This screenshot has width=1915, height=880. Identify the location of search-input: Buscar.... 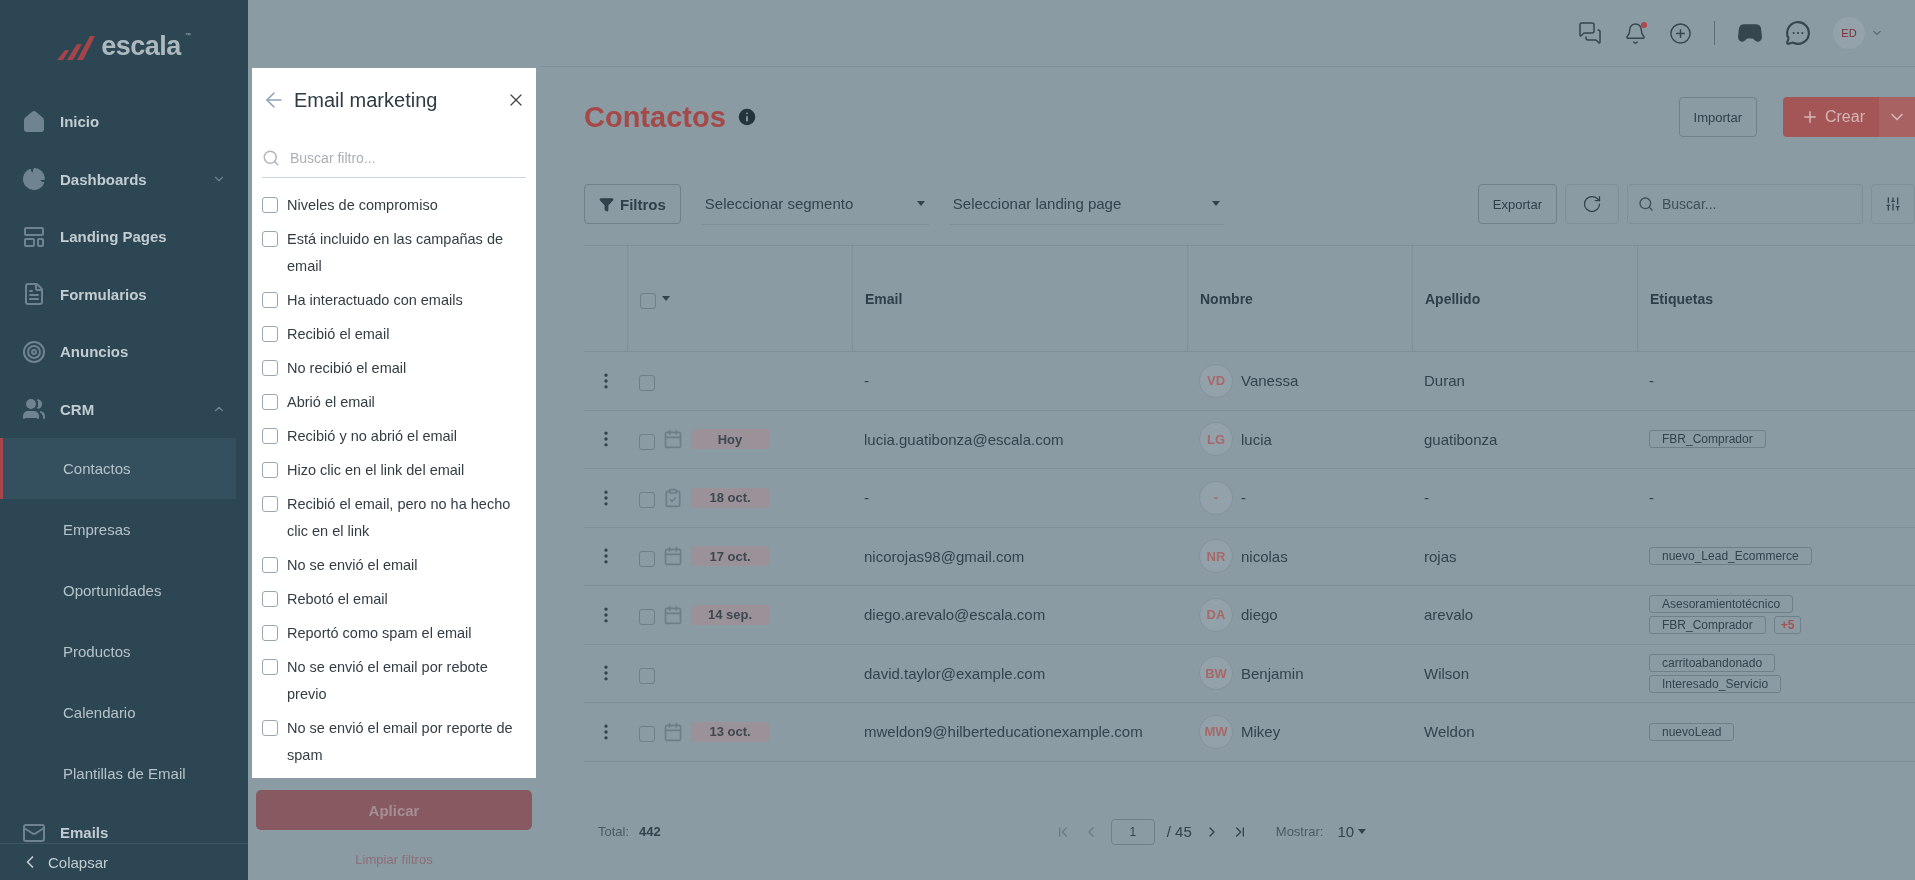
(1745, 204).